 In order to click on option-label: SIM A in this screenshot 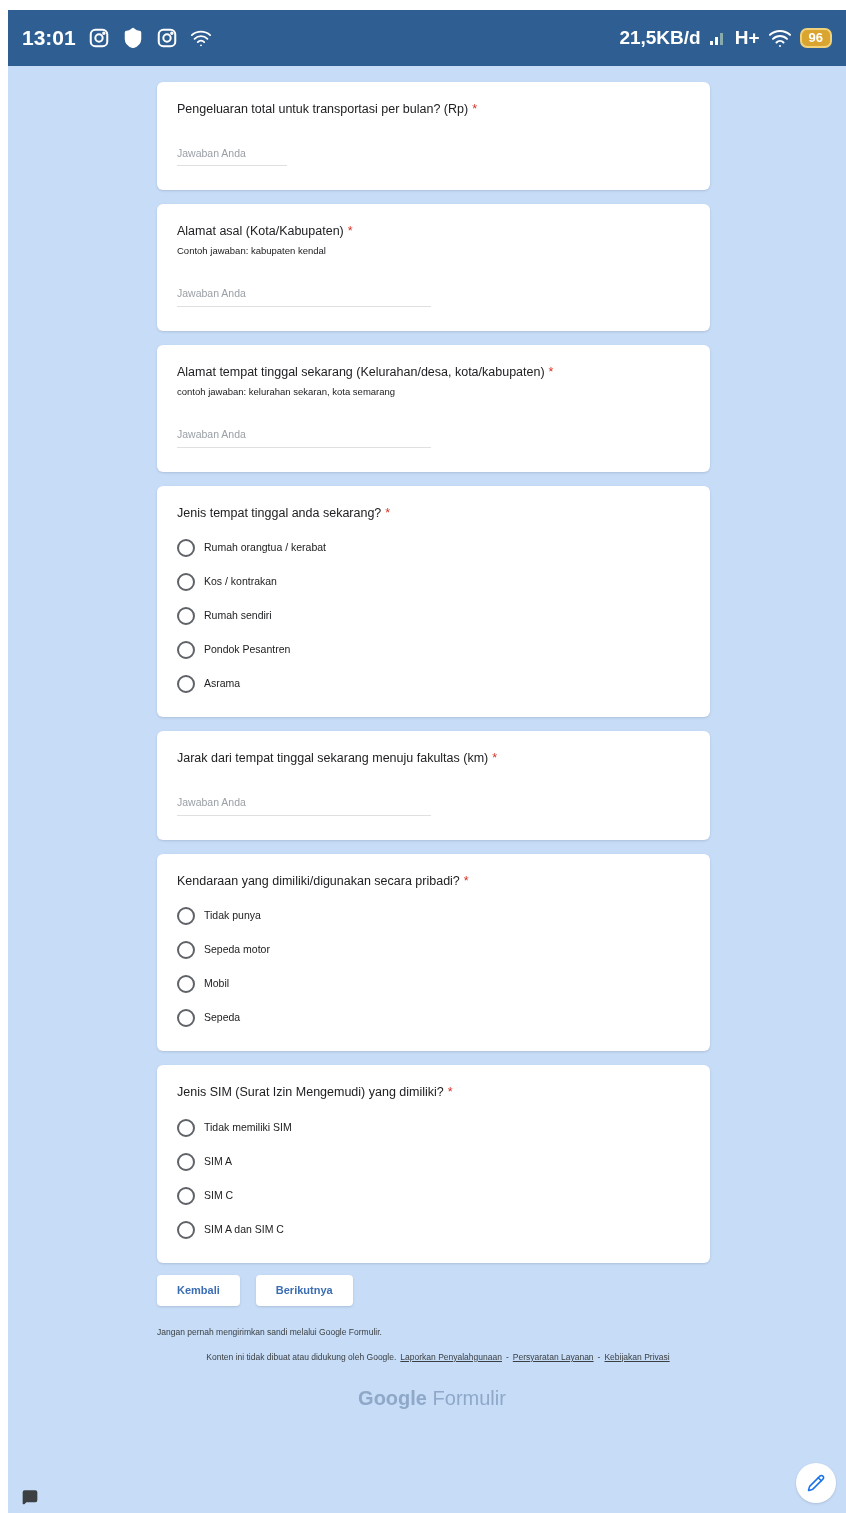, I will do `click(218, 1161)`.